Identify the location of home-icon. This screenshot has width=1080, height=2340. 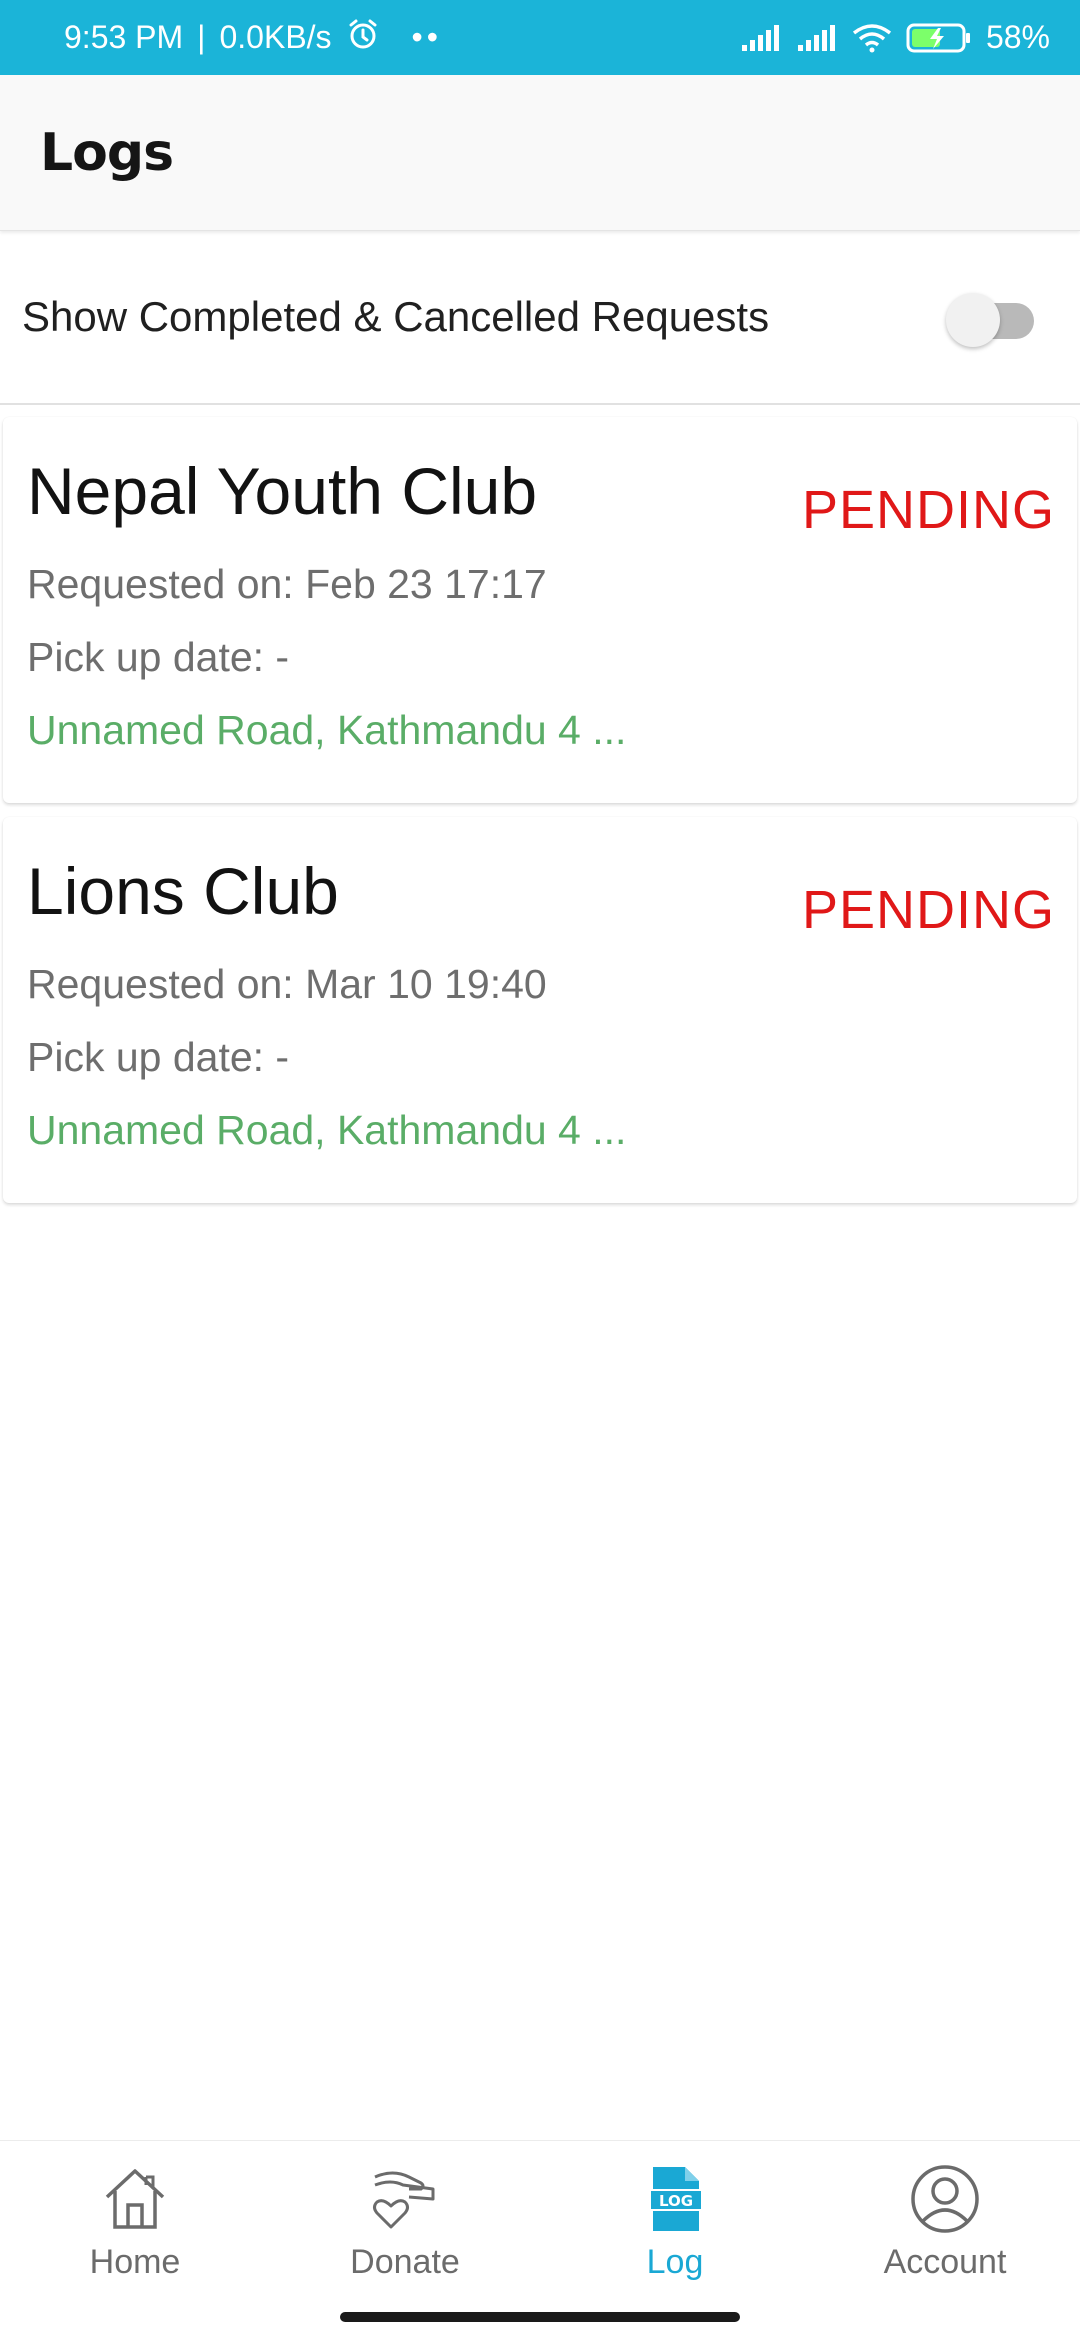
(135, 2199).